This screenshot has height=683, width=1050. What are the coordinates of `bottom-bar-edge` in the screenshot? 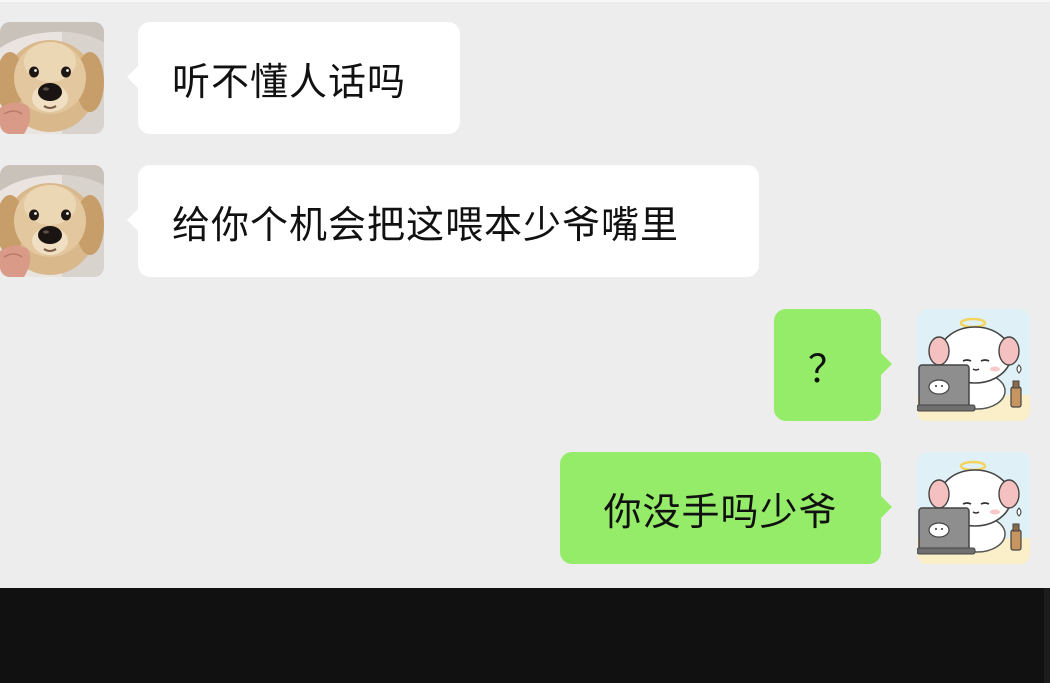 It's located at (1047, 635).